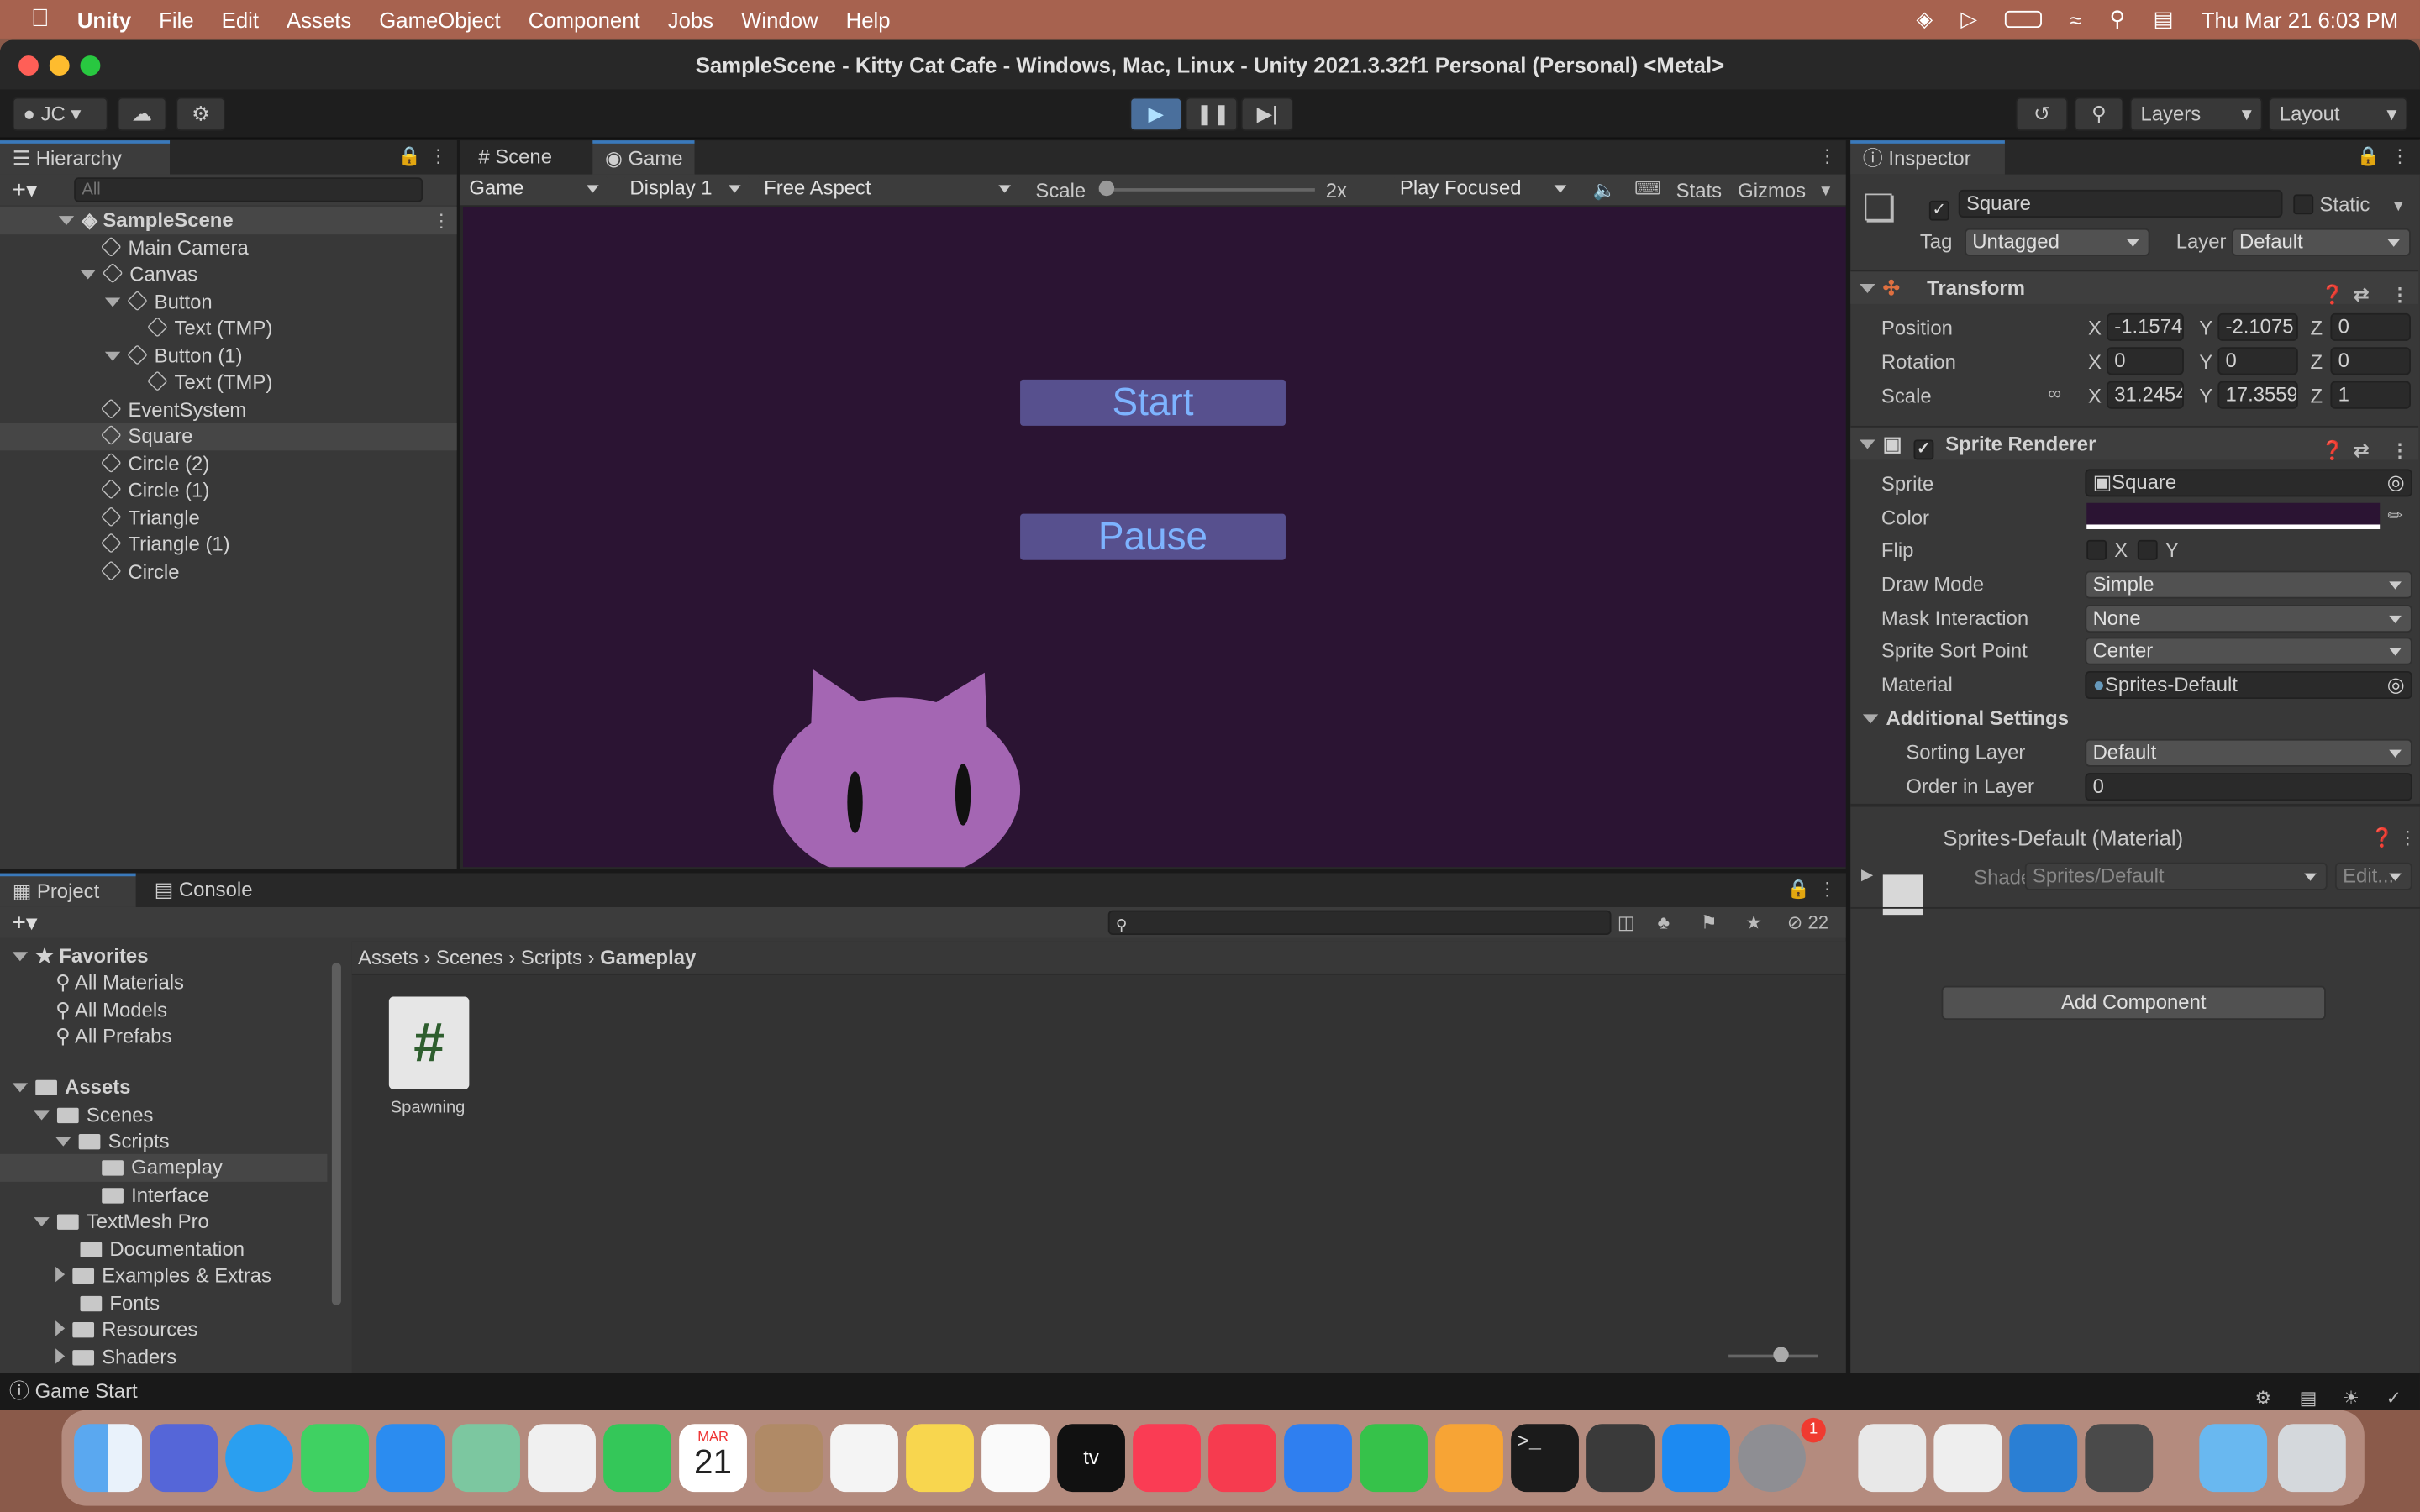  What do you see at coordinates (648, 957) in the screenshot?
I see `breadcrumb-gameplay: Gameplay` at bounding box center [648, 957].